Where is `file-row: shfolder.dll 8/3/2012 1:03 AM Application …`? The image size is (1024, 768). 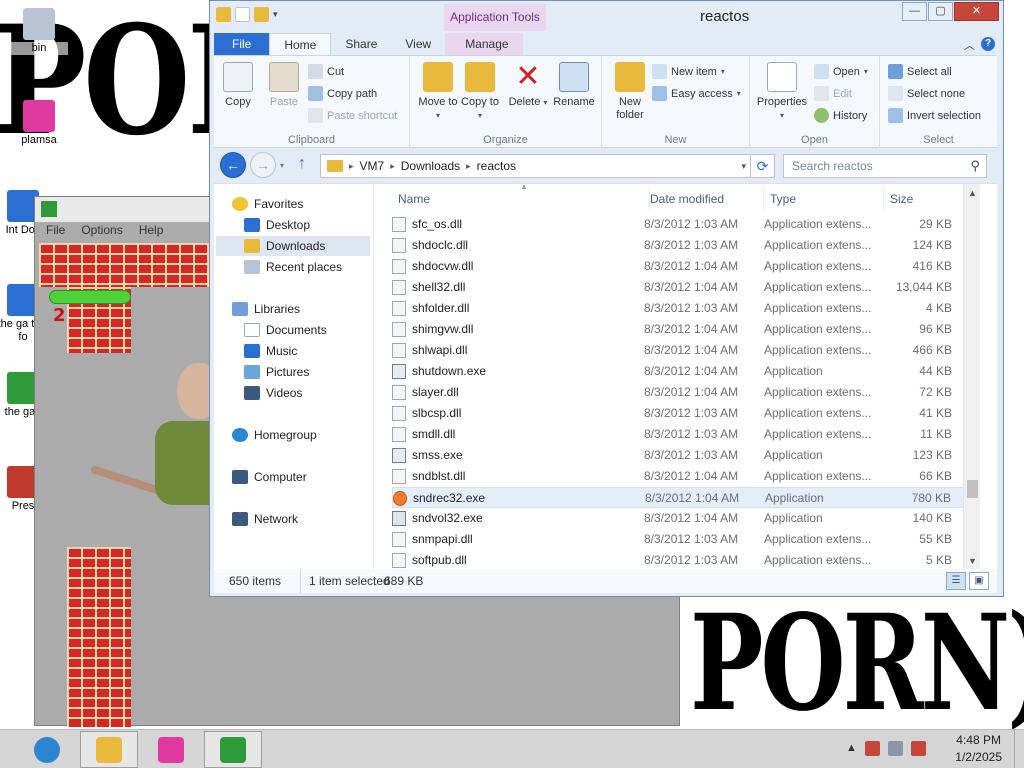 file-row: shfolder.dll 8/3/2012 1:03 AM Application … is located at coordinates (678, 308).